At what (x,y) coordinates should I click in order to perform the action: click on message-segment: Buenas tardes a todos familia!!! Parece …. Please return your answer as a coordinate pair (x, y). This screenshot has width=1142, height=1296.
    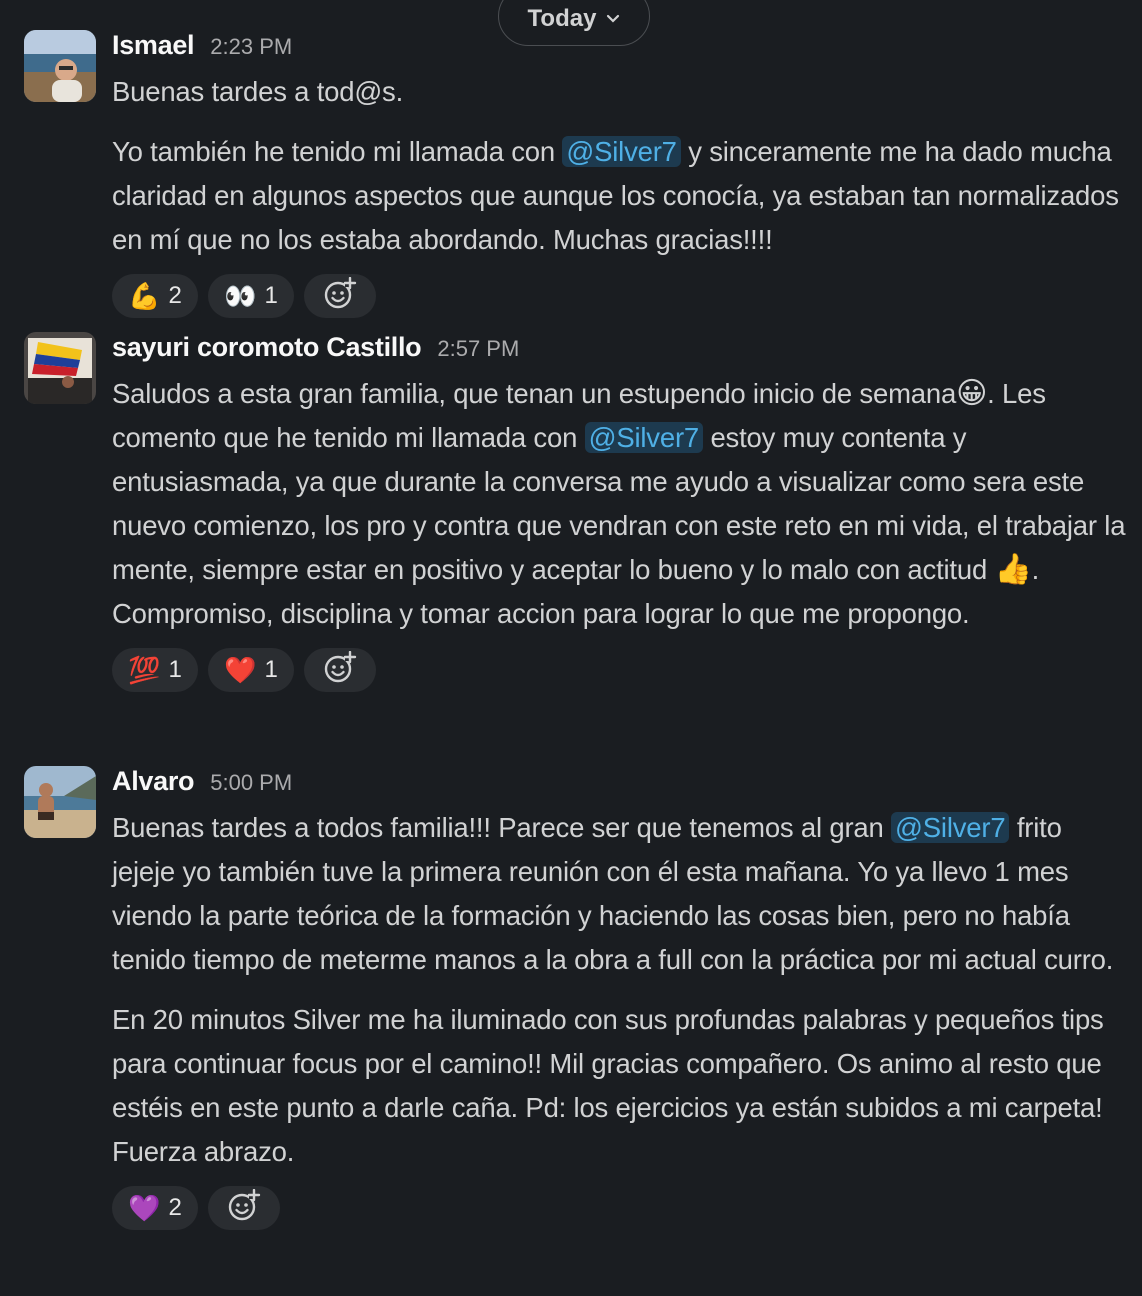
    Looking at the image, I should click on (502, 827).